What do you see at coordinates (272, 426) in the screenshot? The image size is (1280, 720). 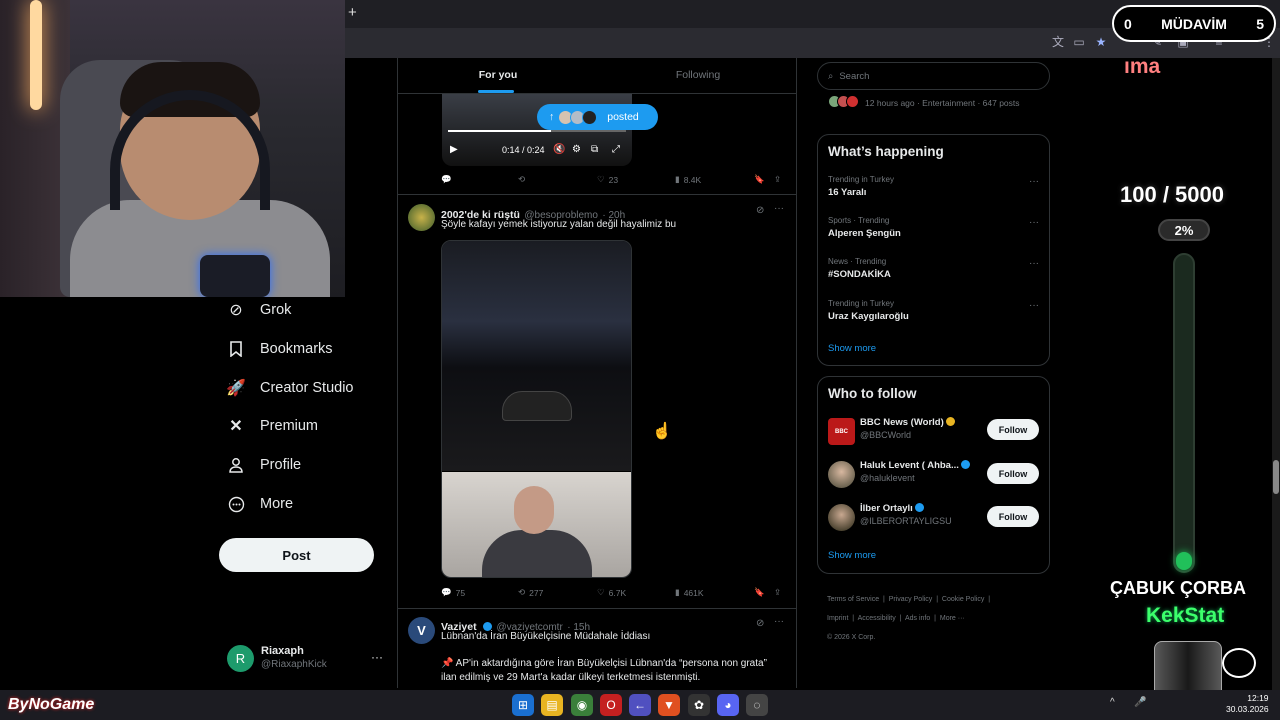 I see `nav-item-premium: ✕ Premium` at bounding box center [272, 426].